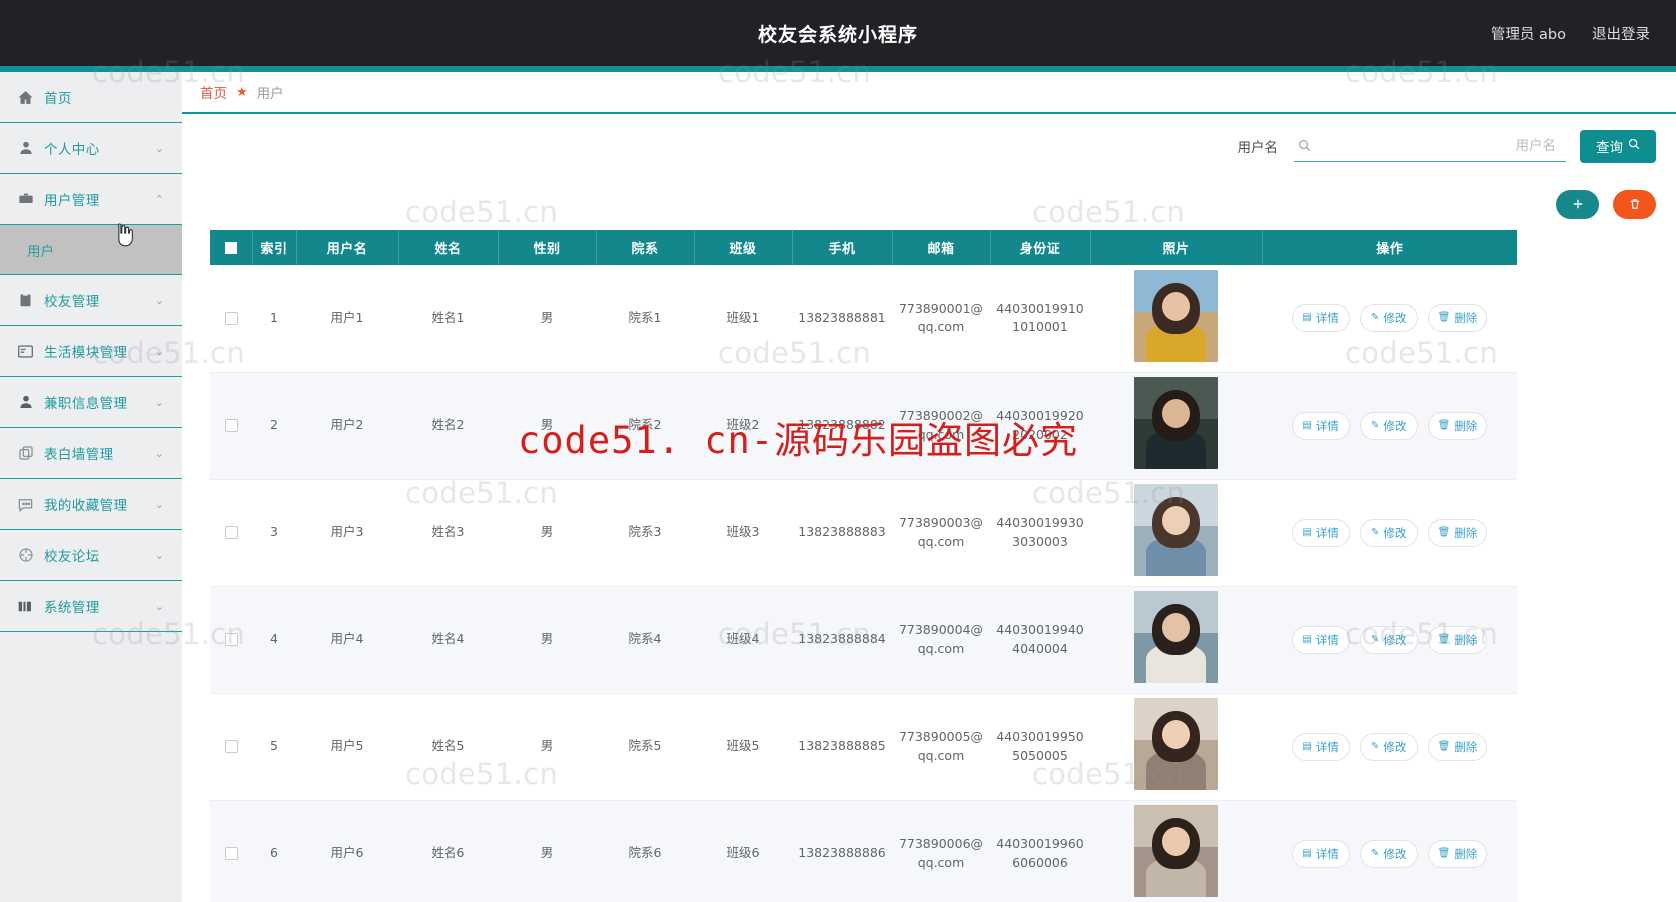 The height and width of the screenshot is (902, 1676). Describe the element at coordinates (448, 851) in the screenshot. I see `cell-name: 姓名6` at that location.